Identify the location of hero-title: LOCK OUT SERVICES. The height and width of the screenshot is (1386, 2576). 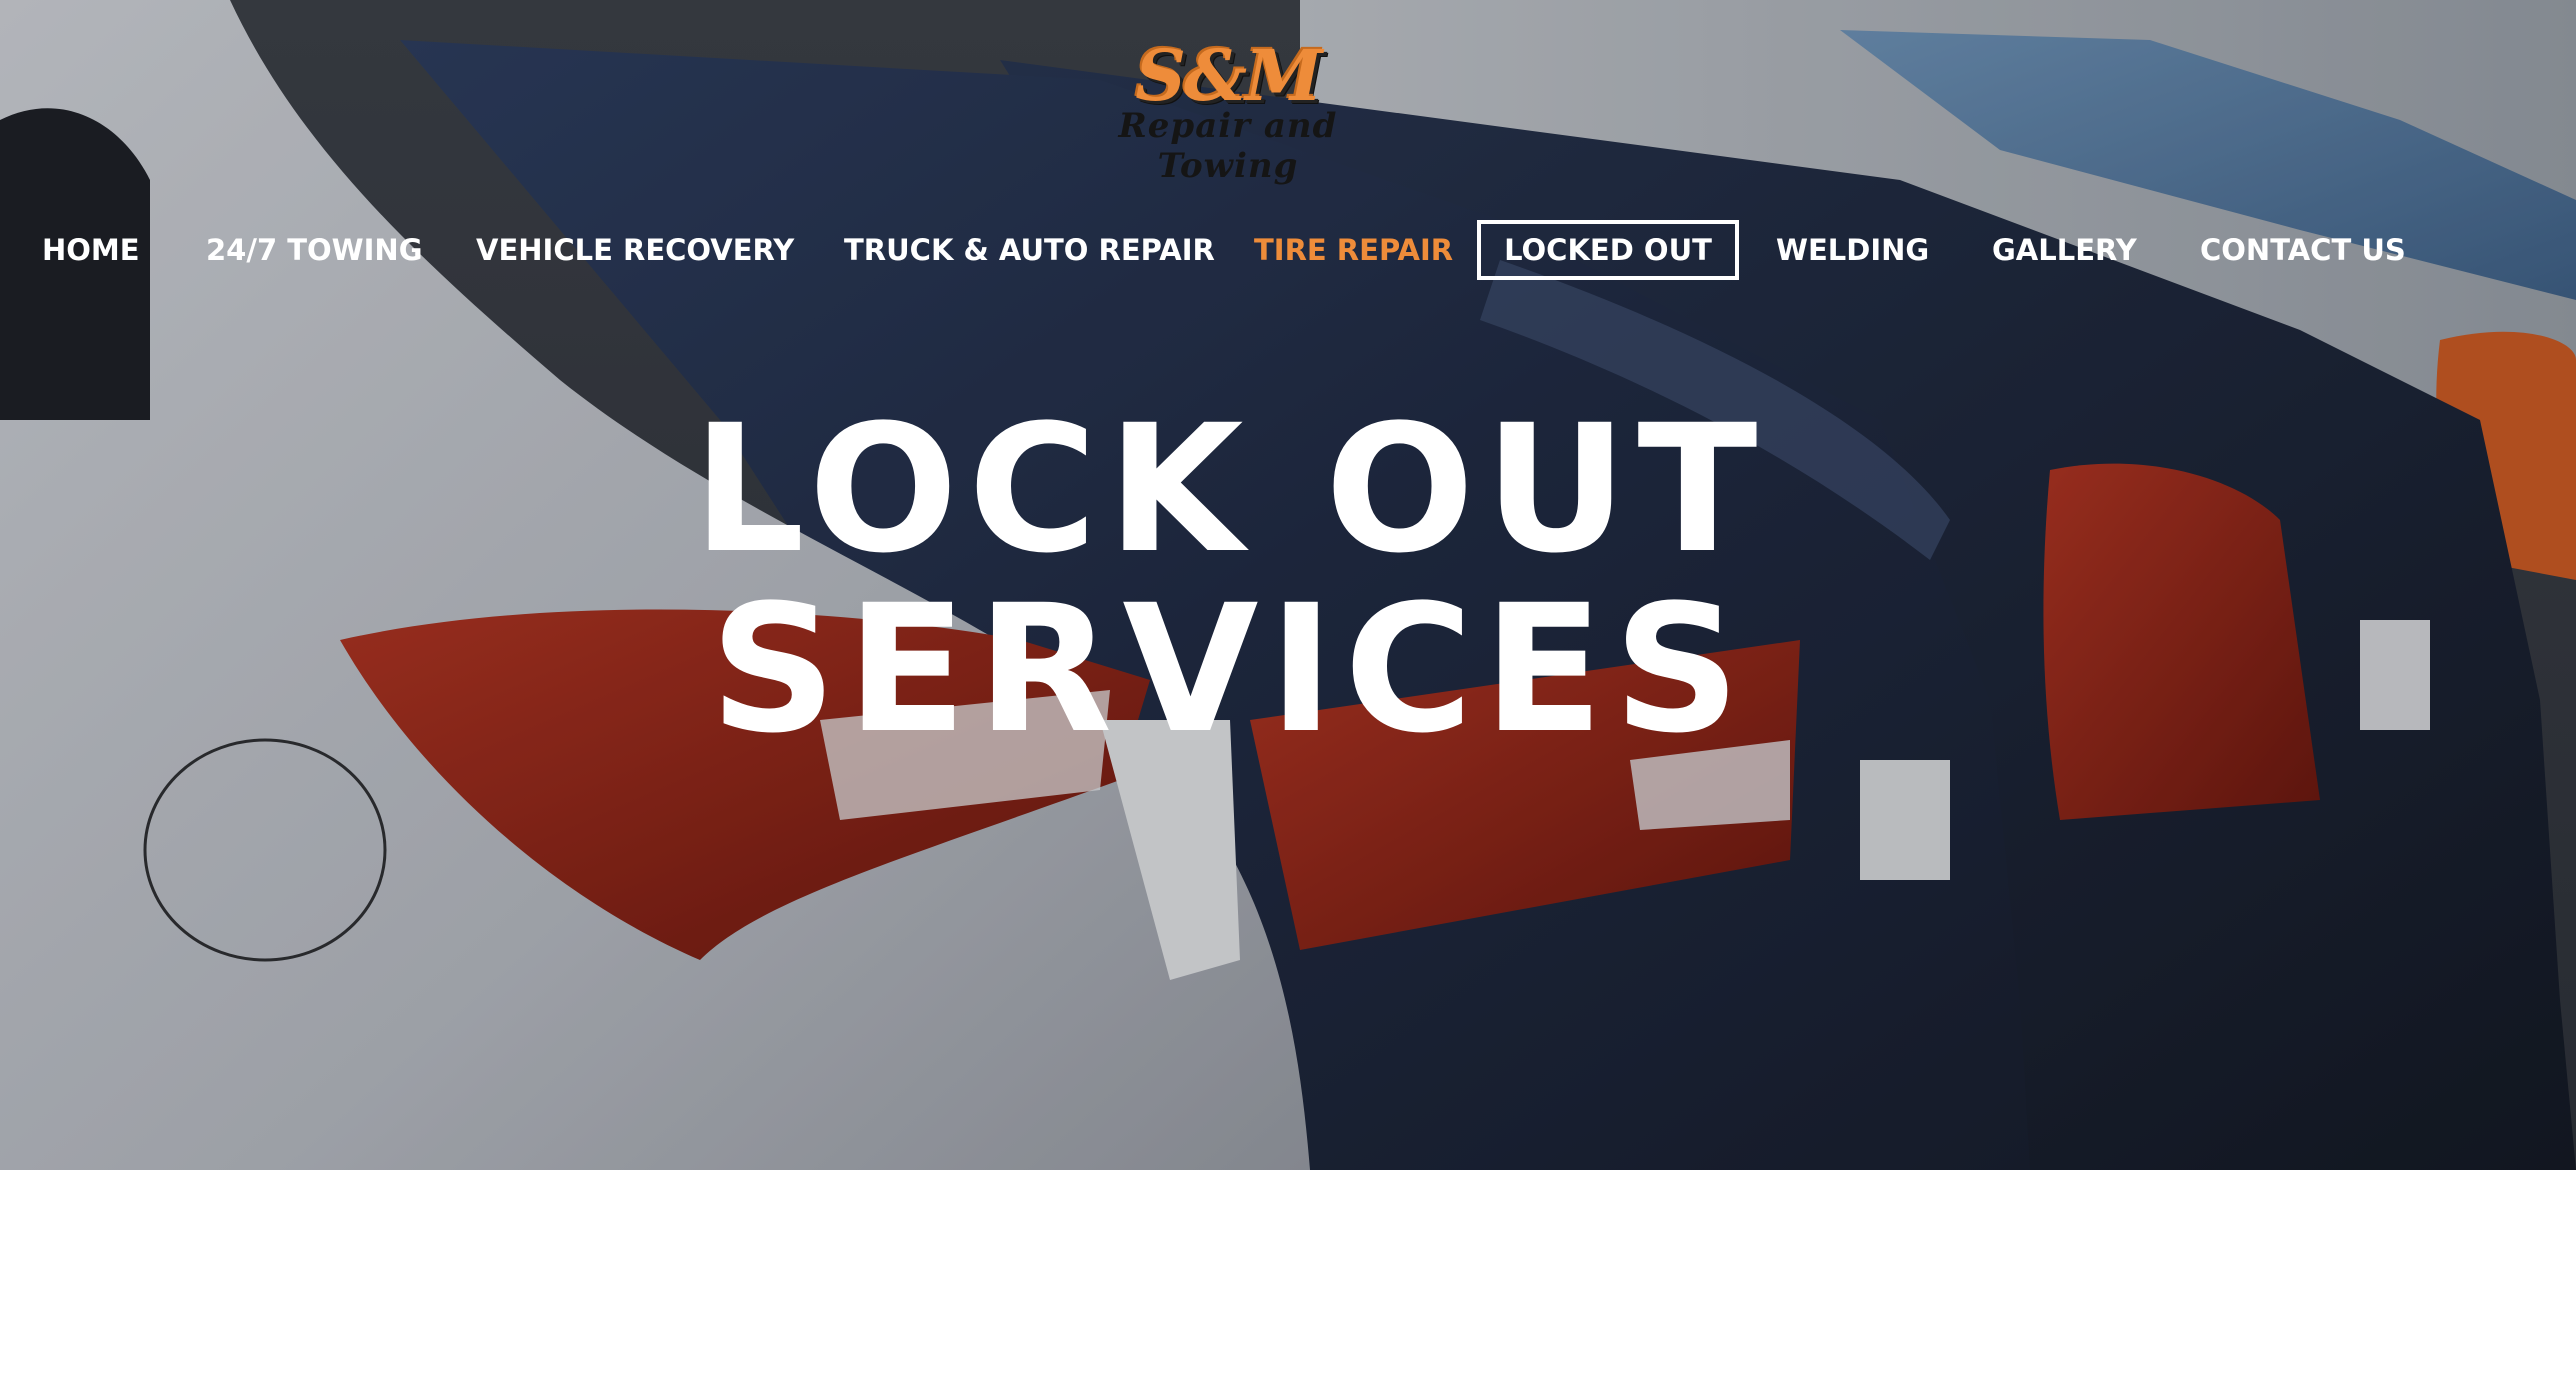
(1230, 580).